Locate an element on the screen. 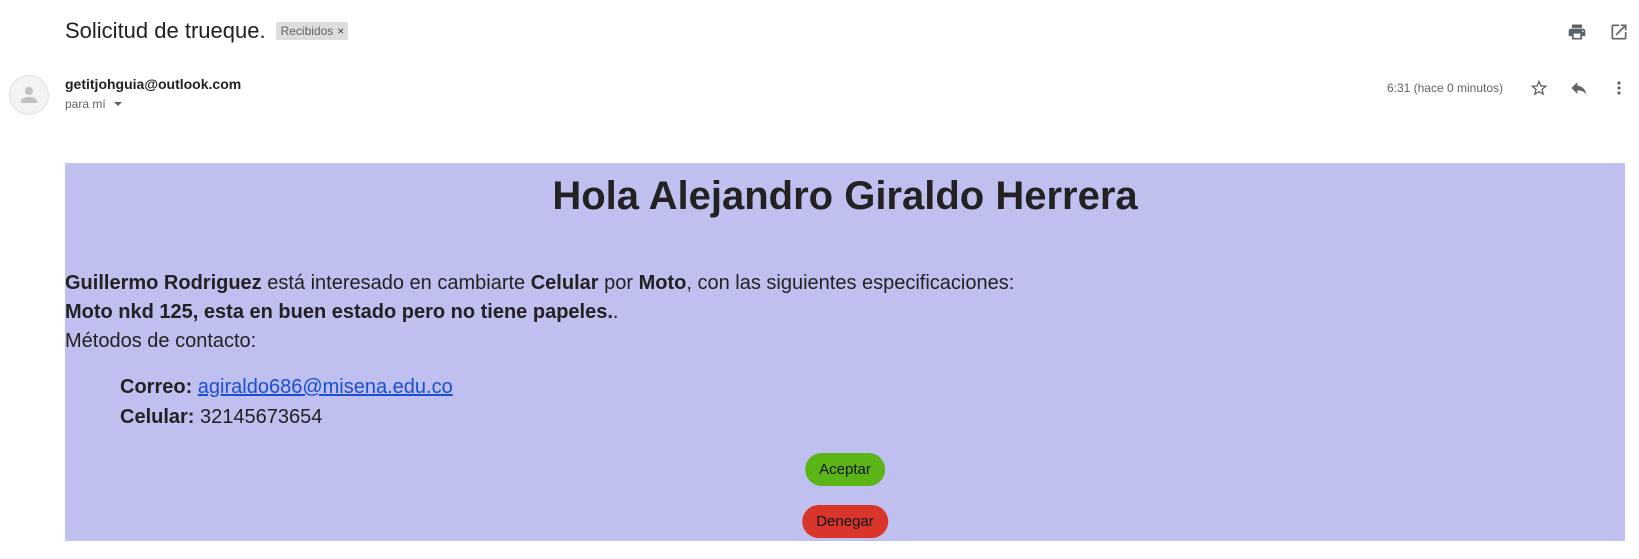 This screenshot has height=559, width=1639. subject-text: Solicitud de trueque. is located at coordinates (165, 30).